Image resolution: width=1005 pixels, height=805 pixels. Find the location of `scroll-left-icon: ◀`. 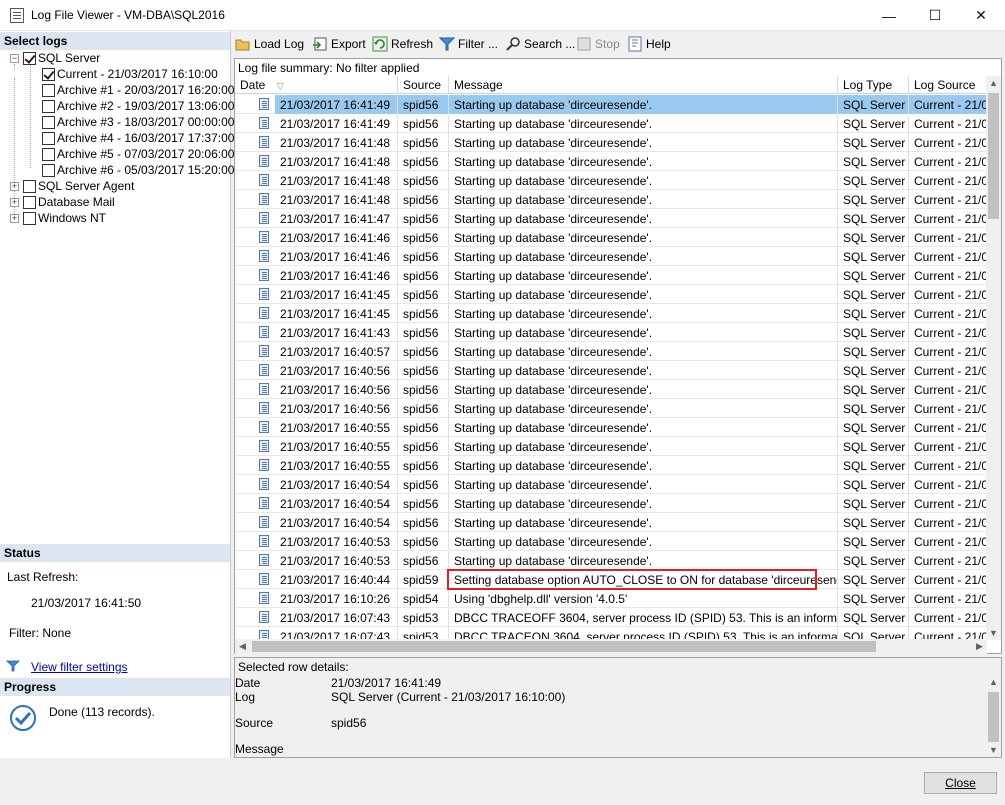

scroll-left-icon: ◀ is located at coordinates (242, 646).